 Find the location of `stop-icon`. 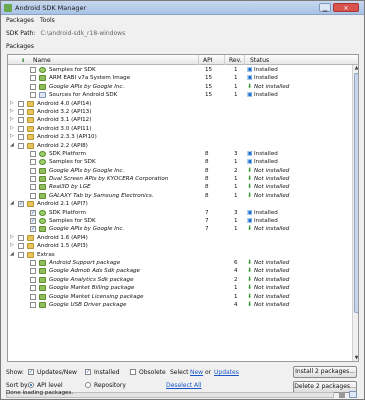

stop-icon is located at coordinates (342, 395).